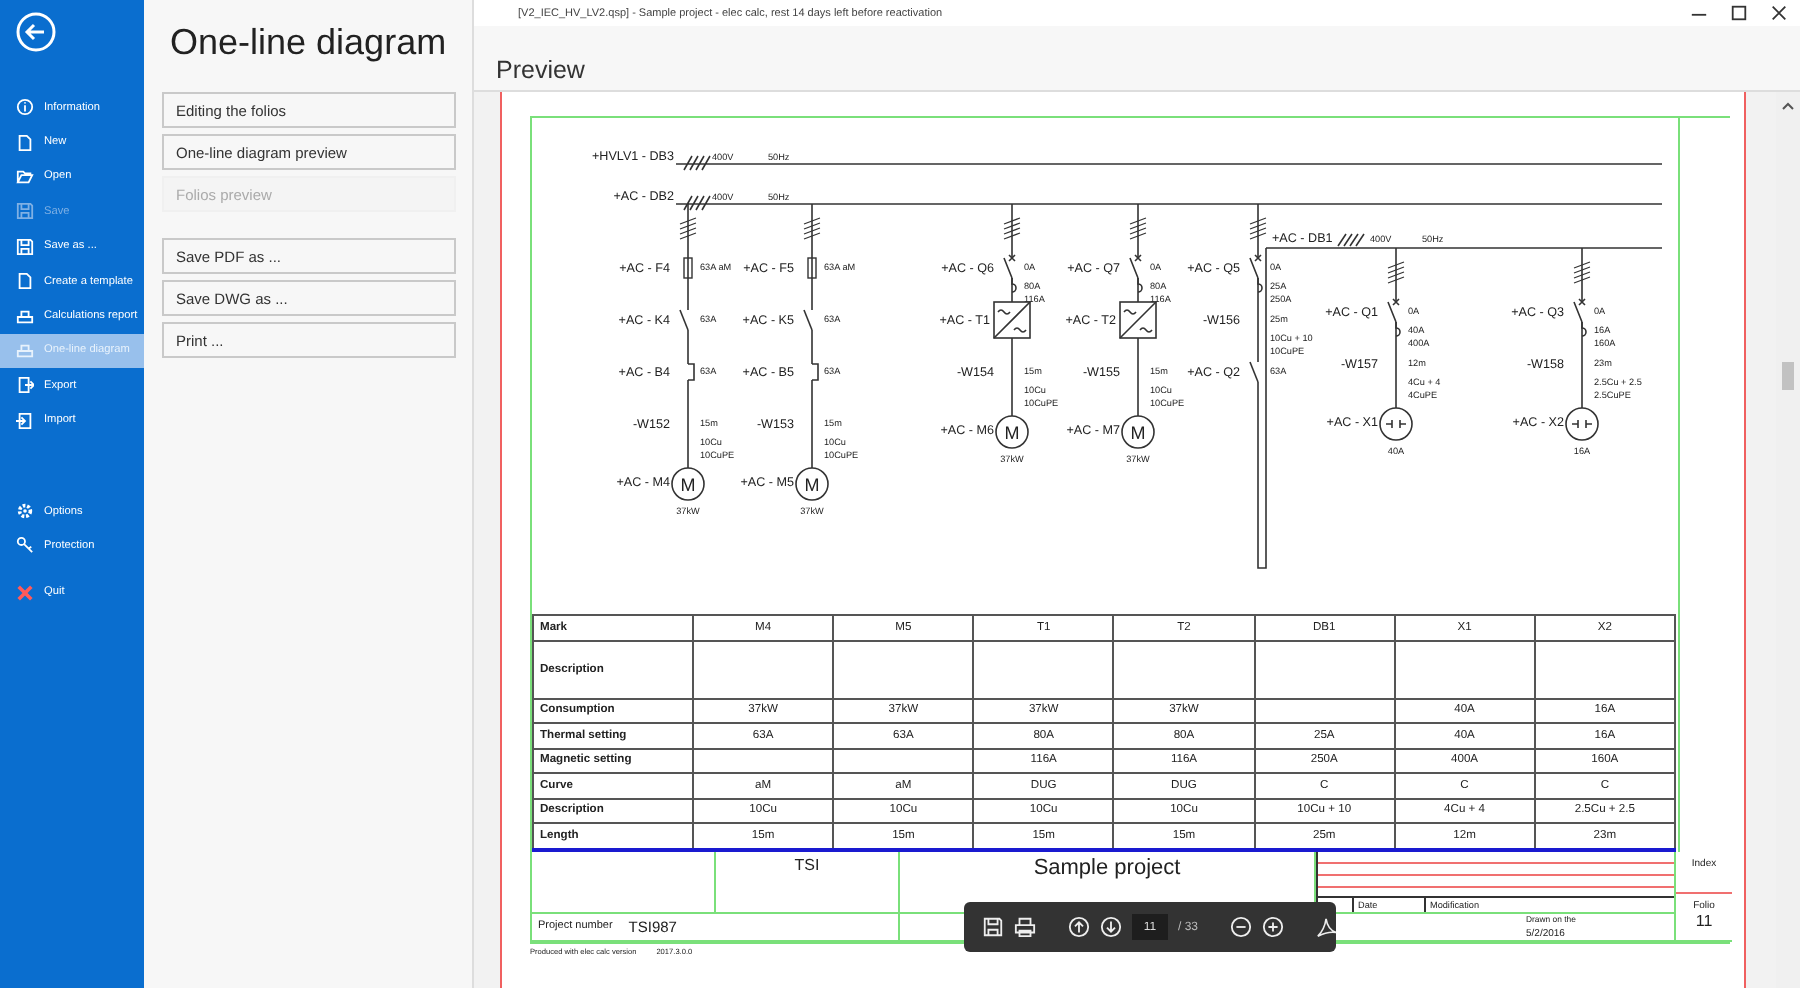 The image size is (1800, 988). What do you see at coordinates (309, 43) in the screenshot?
I see `panel-title: One-line diagram` at bounding box center [309, 43].